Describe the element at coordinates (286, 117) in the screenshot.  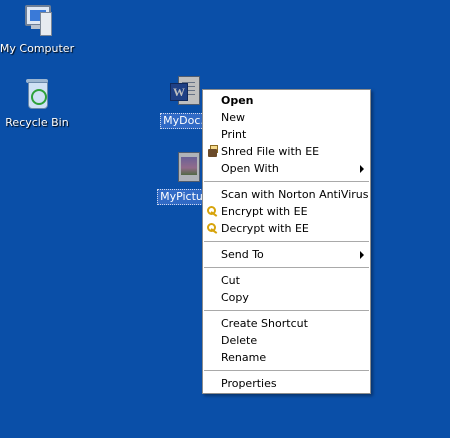
I see `menu-item-new: New` at that location.